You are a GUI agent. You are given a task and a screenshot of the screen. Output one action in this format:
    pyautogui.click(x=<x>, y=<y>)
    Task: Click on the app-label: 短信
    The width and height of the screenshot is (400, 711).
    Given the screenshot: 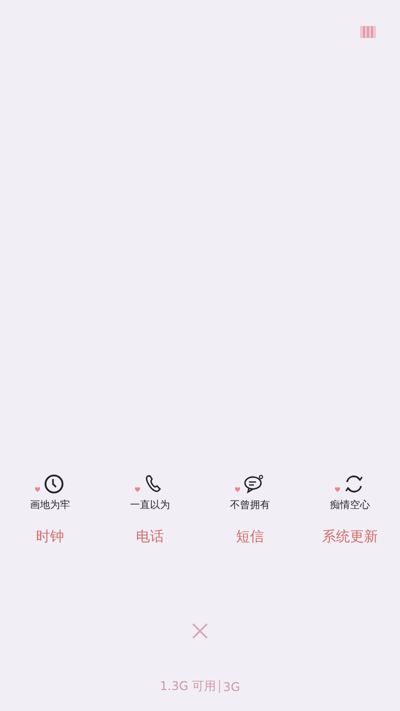 What is the action you would take?
    pyautogui.click(x=250, y=537)
    